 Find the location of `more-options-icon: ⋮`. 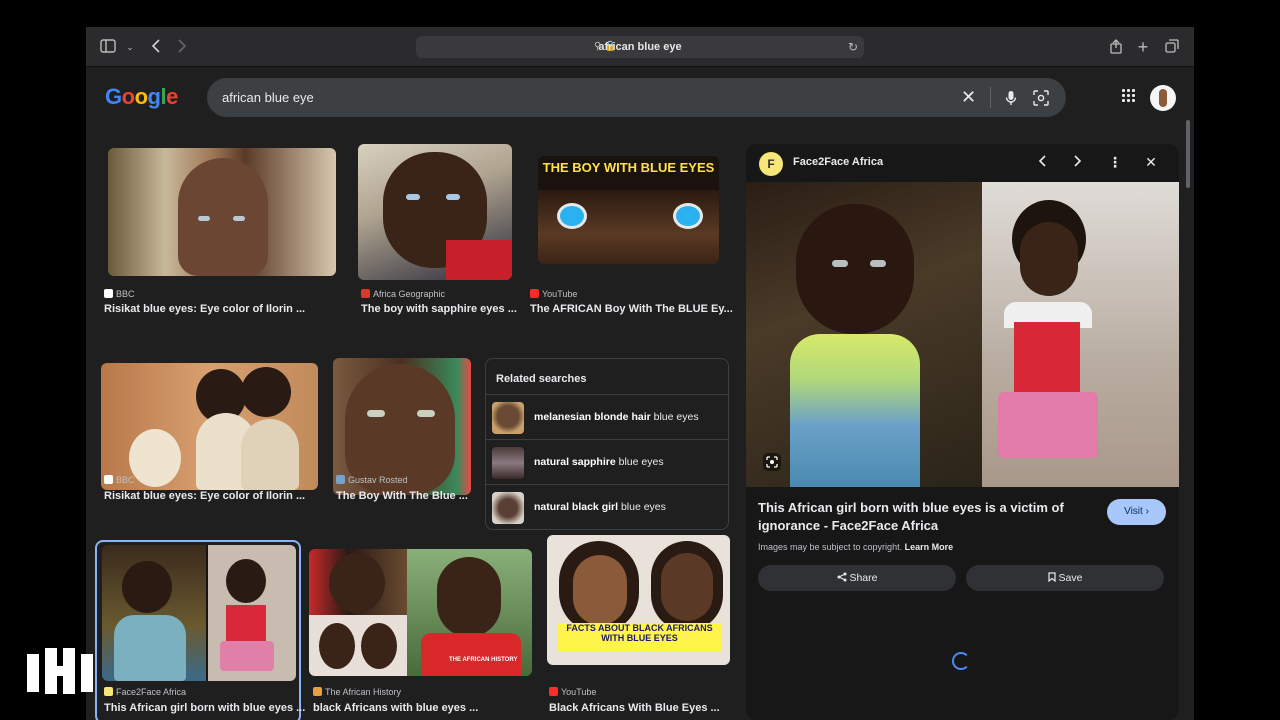

more-options-icon: ⋮ is located at coordinates (1115, 162).